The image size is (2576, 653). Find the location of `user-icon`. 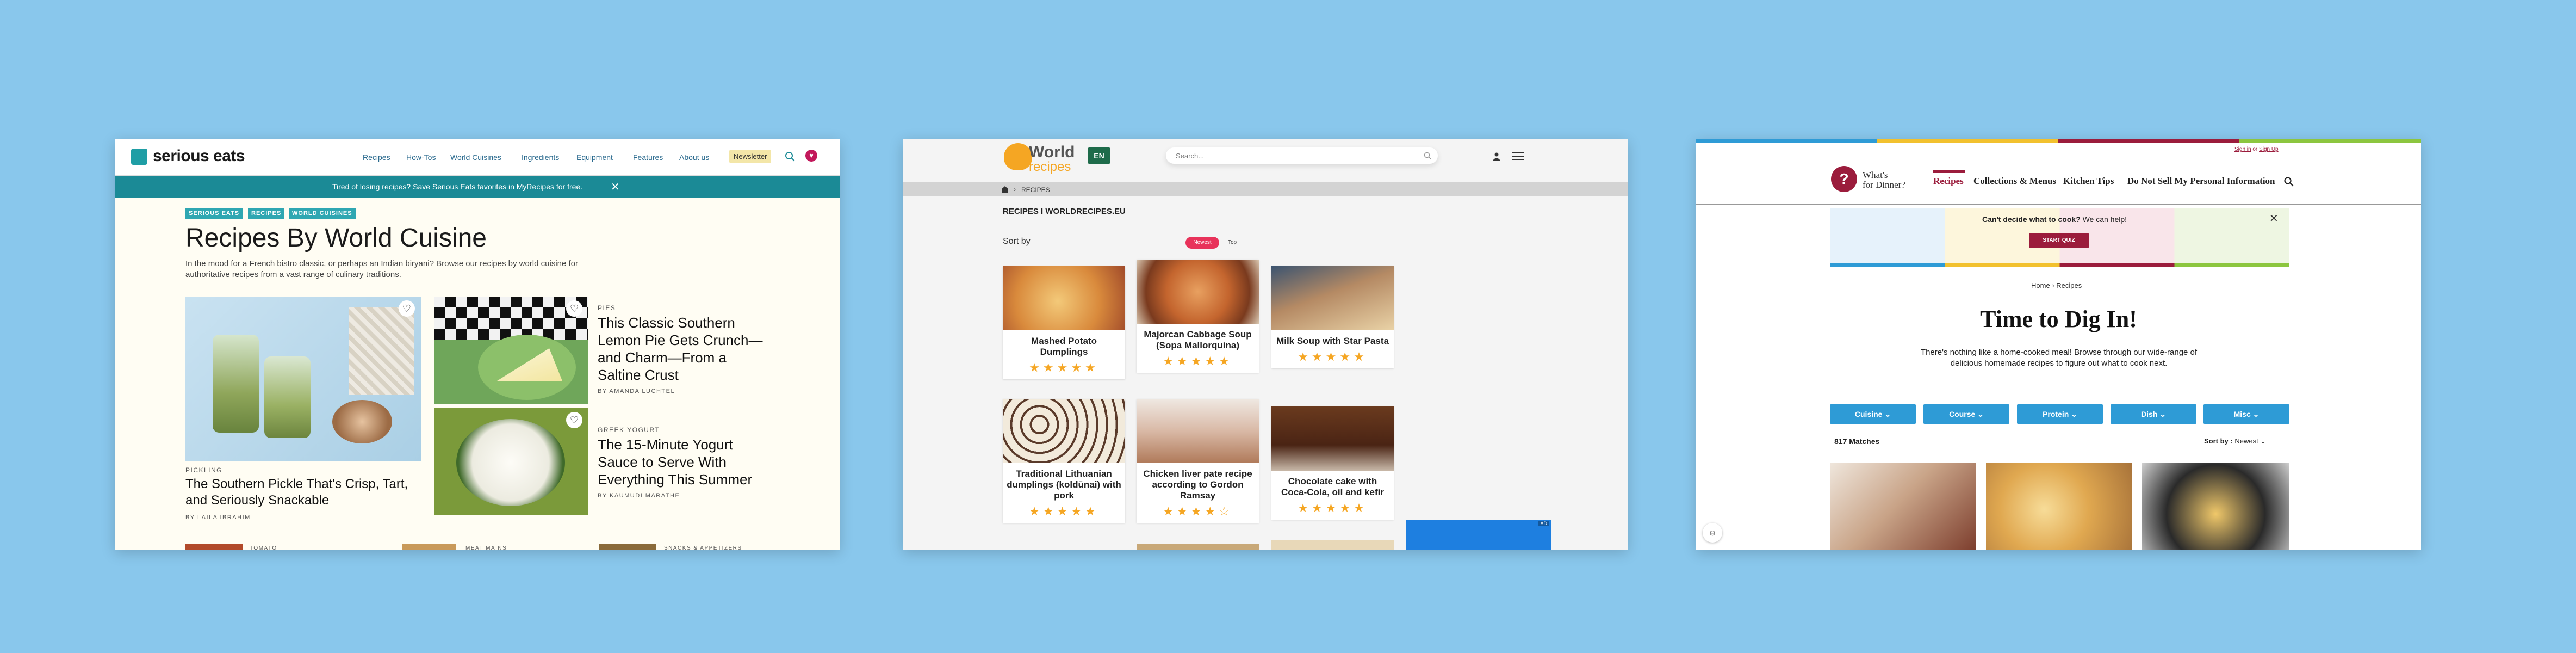

user-icon is located at coordinates (1496, 156).